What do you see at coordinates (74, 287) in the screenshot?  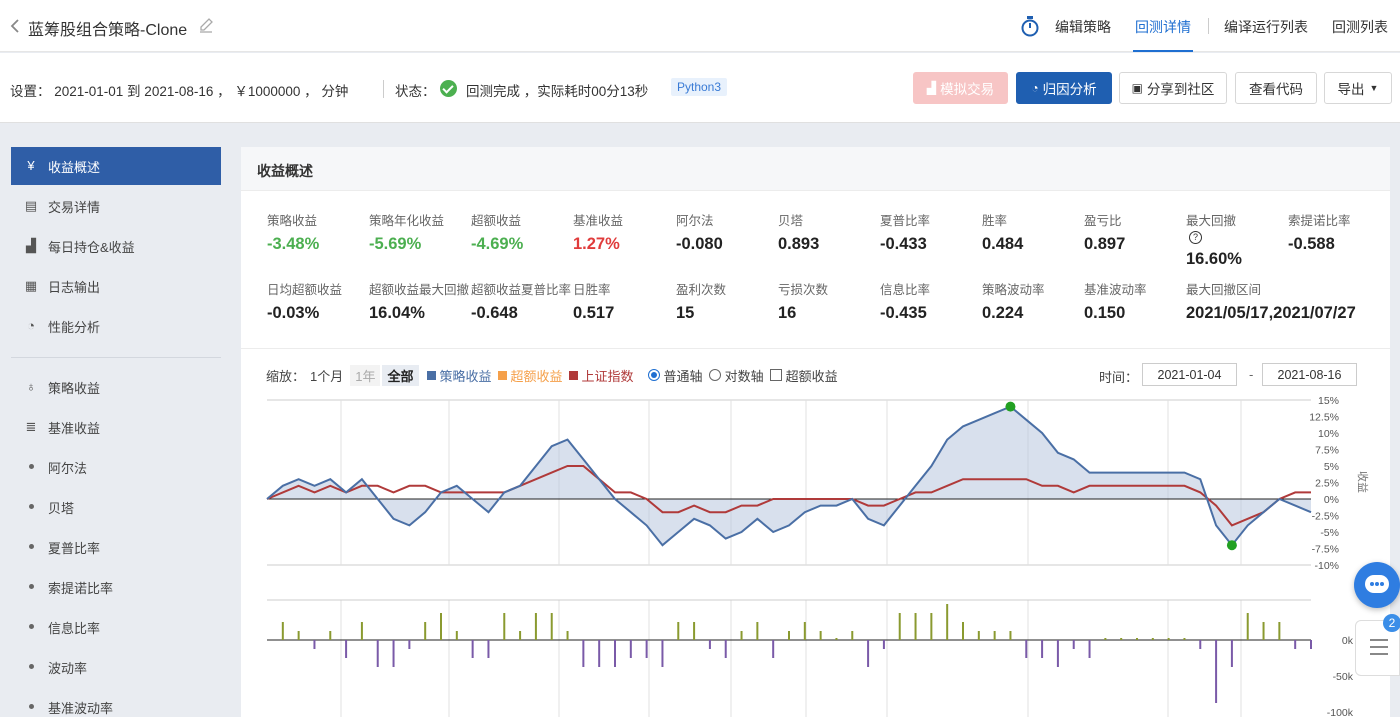 I see `sidebar-item-label: 日志输出` at bounding box center [74, 287].